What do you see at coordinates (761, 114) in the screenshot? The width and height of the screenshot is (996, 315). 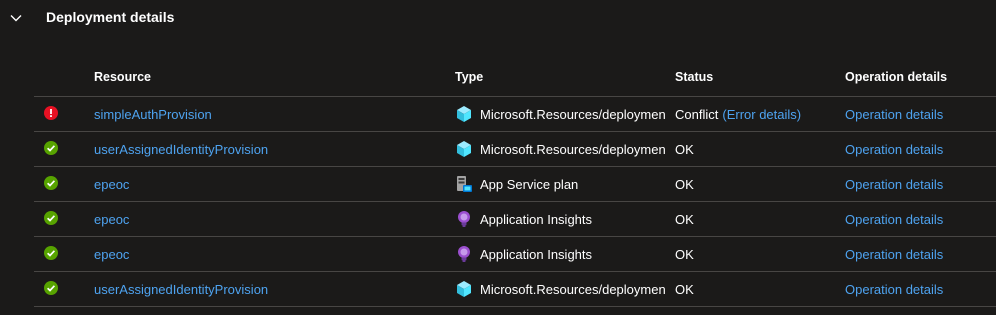 I see `error-details-link: (Error details)` at bounding box center [761, 114].